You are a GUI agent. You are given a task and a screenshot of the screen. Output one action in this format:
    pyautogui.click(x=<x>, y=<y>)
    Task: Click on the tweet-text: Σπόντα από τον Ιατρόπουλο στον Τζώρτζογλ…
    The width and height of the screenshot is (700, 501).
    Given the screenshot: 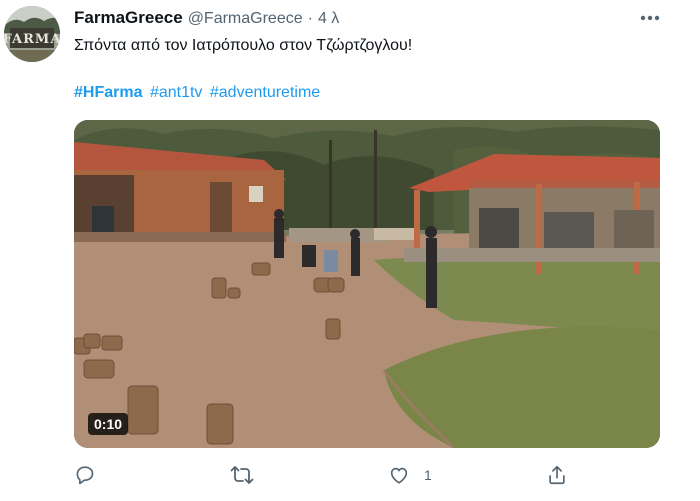 What is the action you would take?
    pyautogui.click(x=243, y=45)
    